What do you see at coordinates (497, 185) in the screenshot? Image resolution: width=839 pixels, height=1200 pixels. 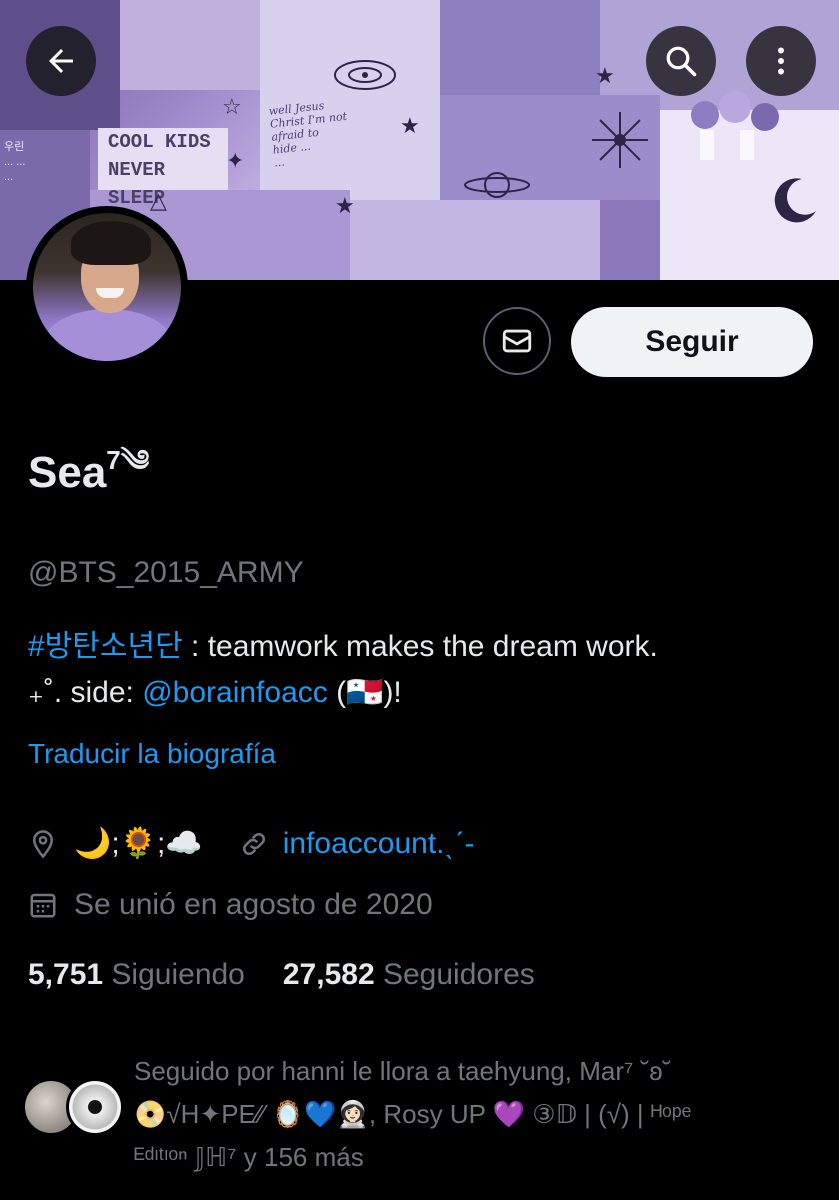 I see `planet-icon` at bounding box center [497, 185].